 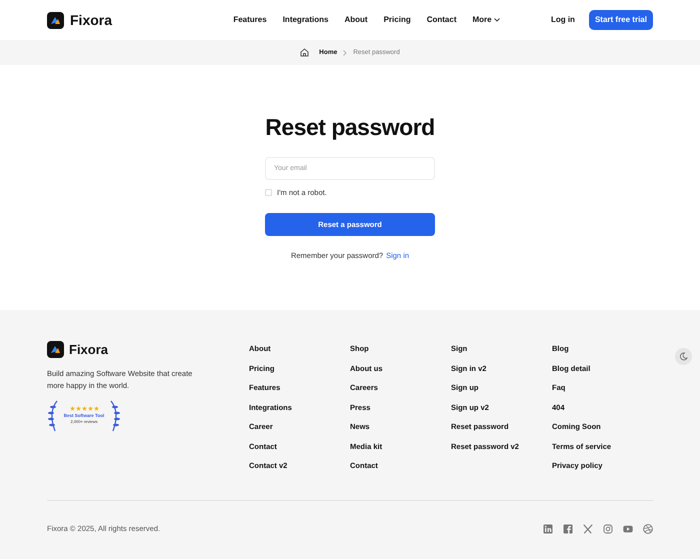 What do you see at coordinates (683, 356) in the screenshot?
I see `moon-icon` at bounding box center [683, 356].